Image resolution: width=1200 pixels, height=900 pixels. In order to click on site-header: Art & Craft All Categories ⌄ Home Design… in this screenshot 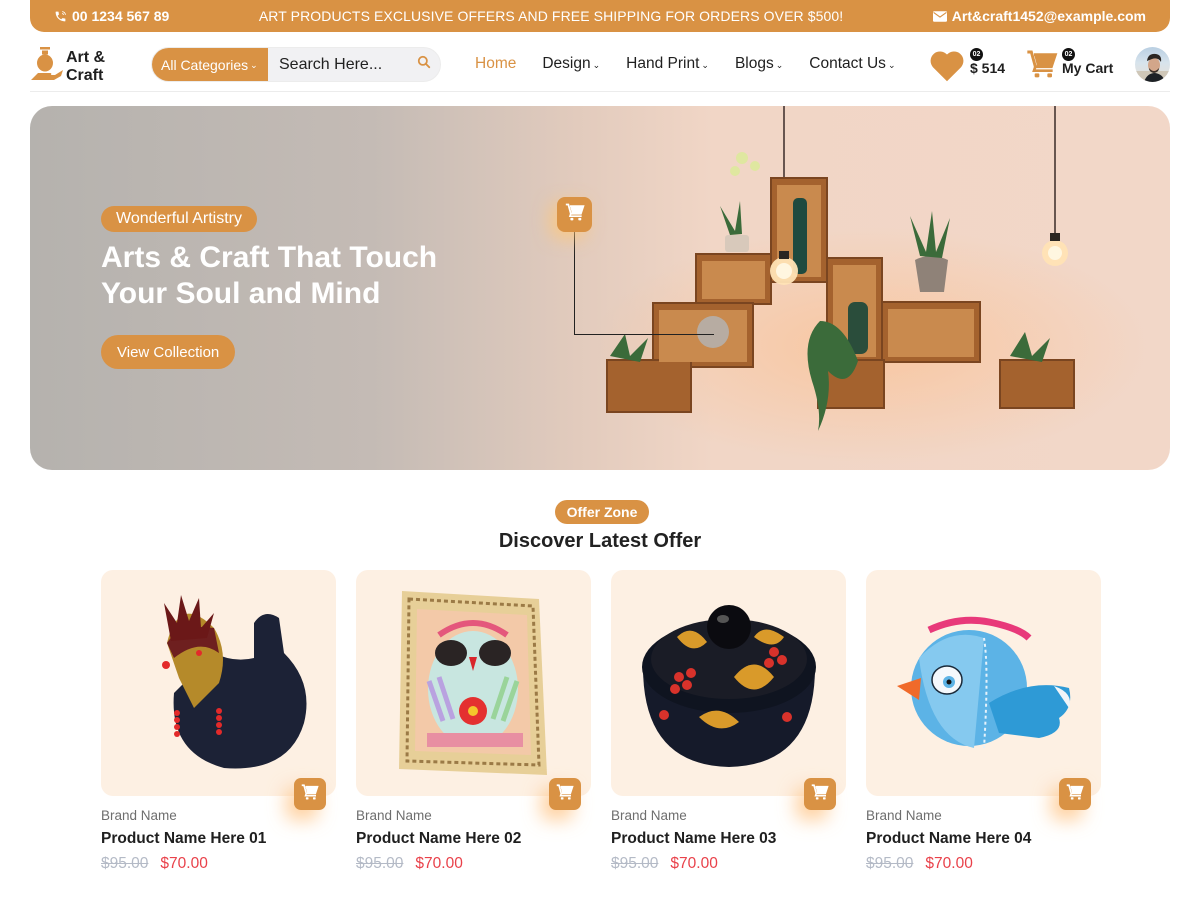, I will do `click(600, 65)`.